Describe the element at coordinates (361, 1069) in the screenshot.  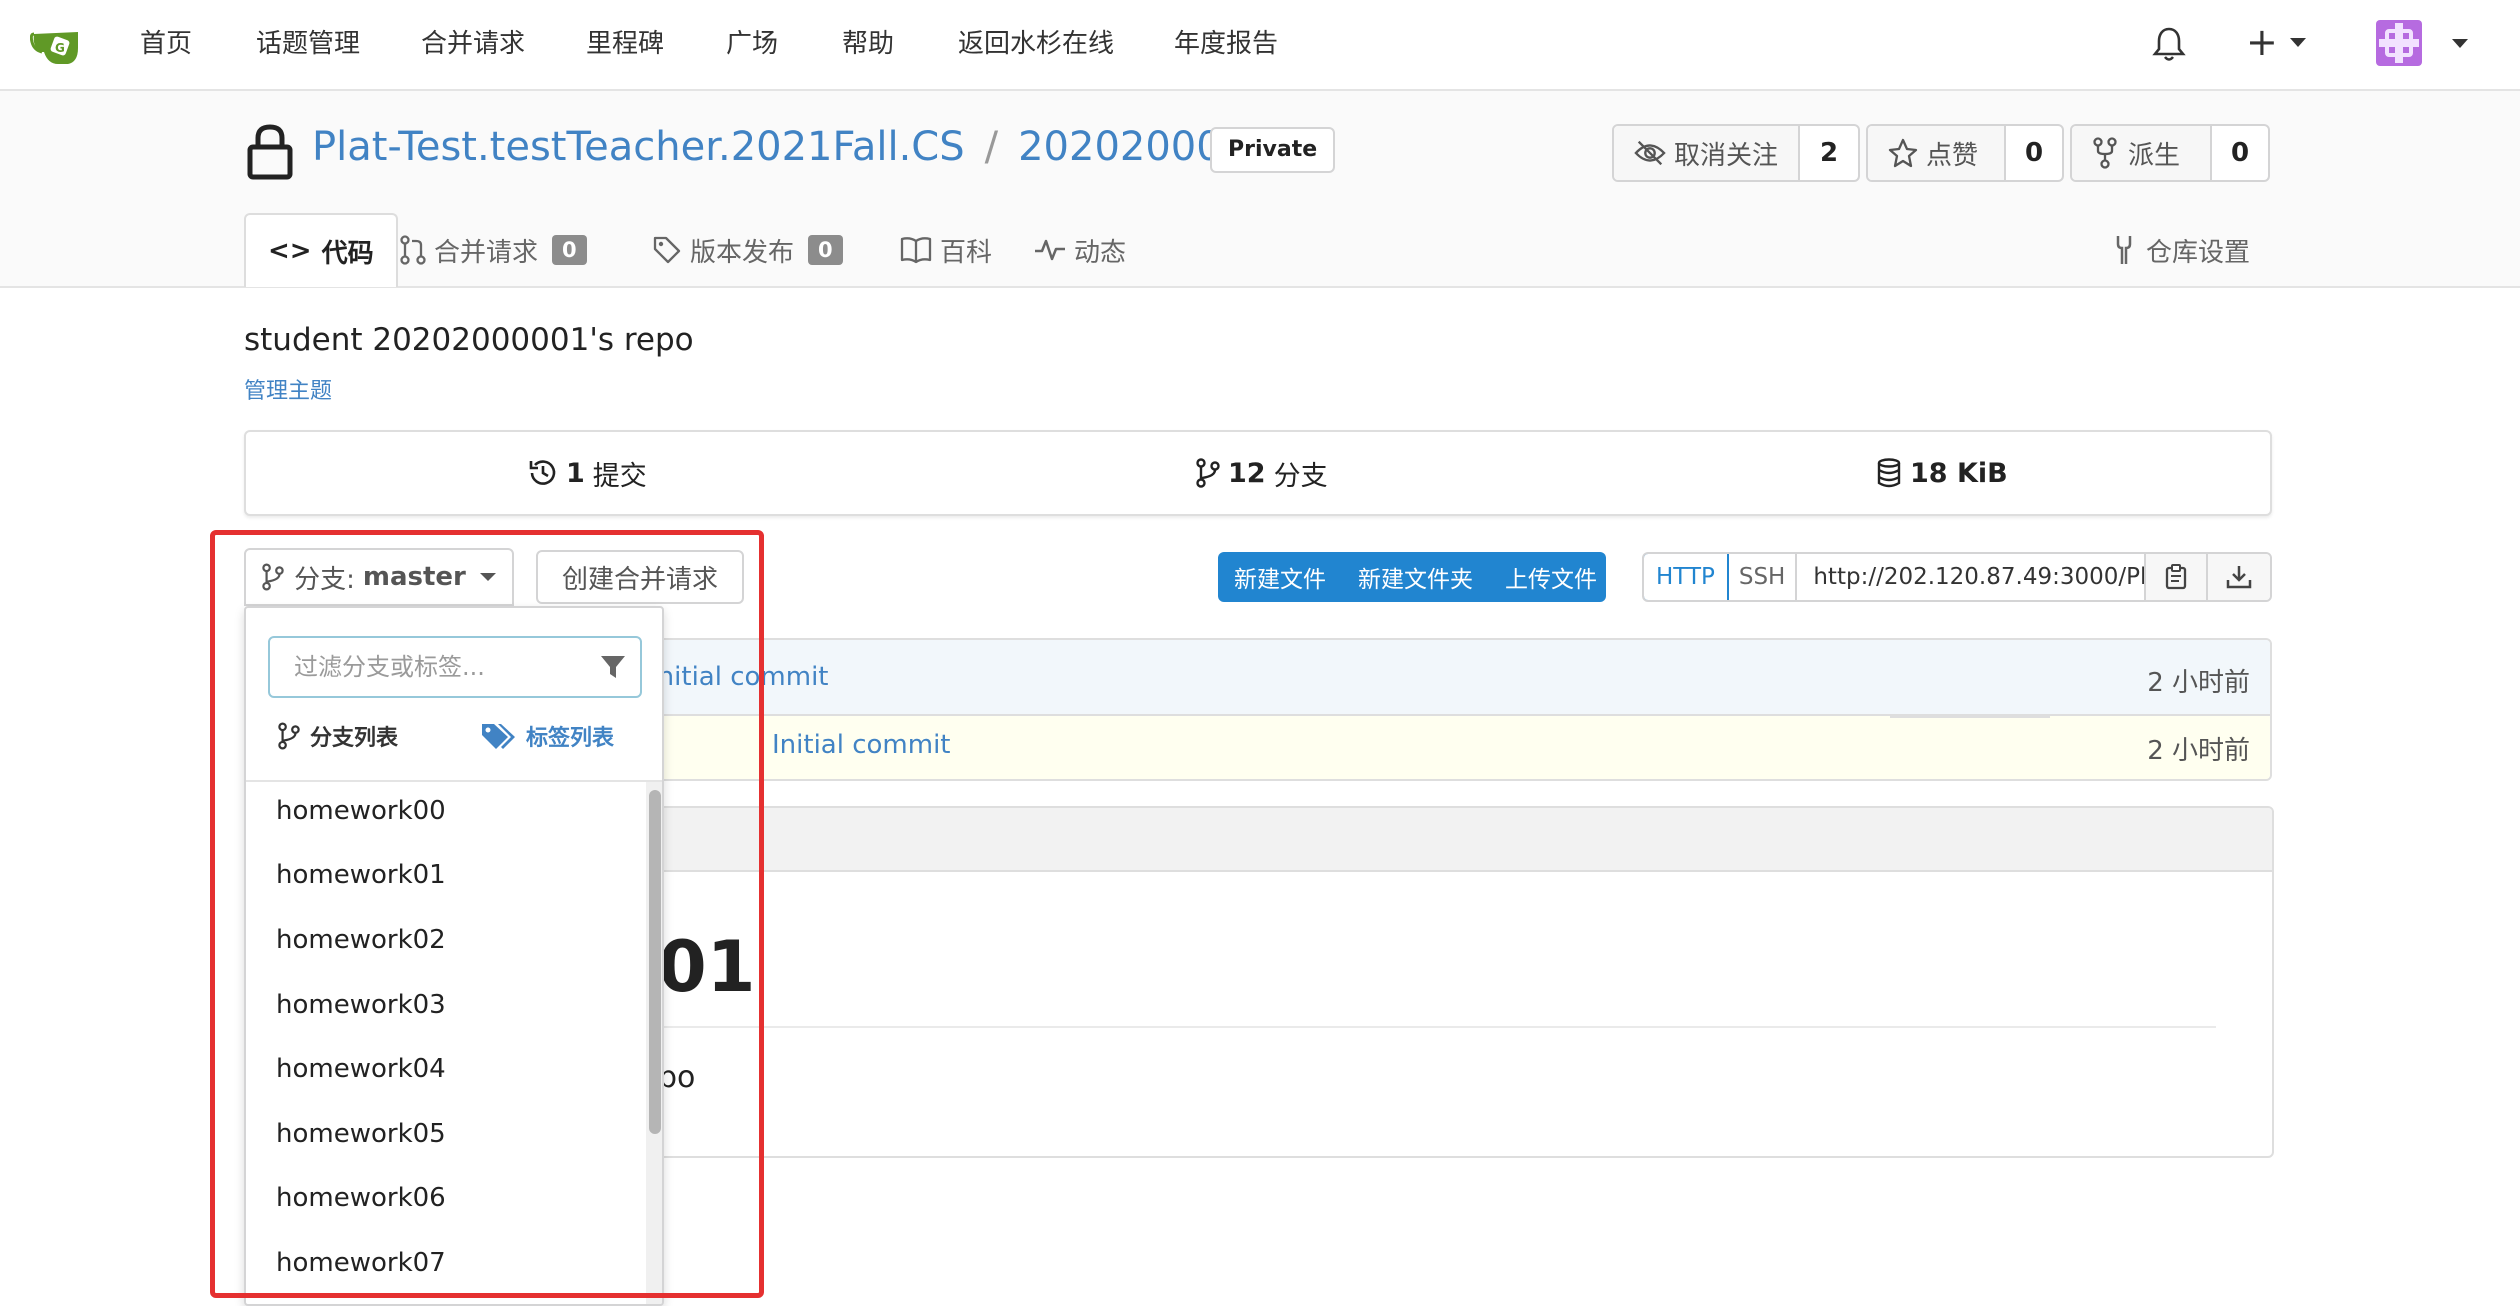
I see `branch-item-homework04: homework04` at that location.